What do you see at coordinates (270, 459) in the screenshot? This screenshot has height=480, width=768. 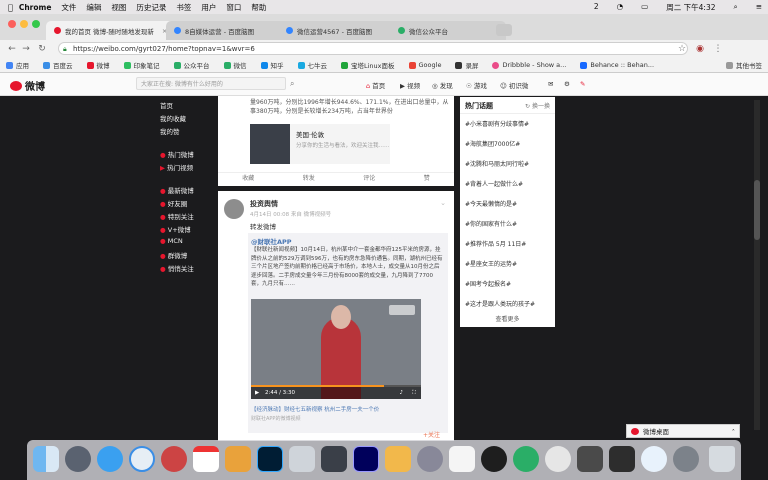 I see `photoshop-icon` at bounding box center [270, 459].